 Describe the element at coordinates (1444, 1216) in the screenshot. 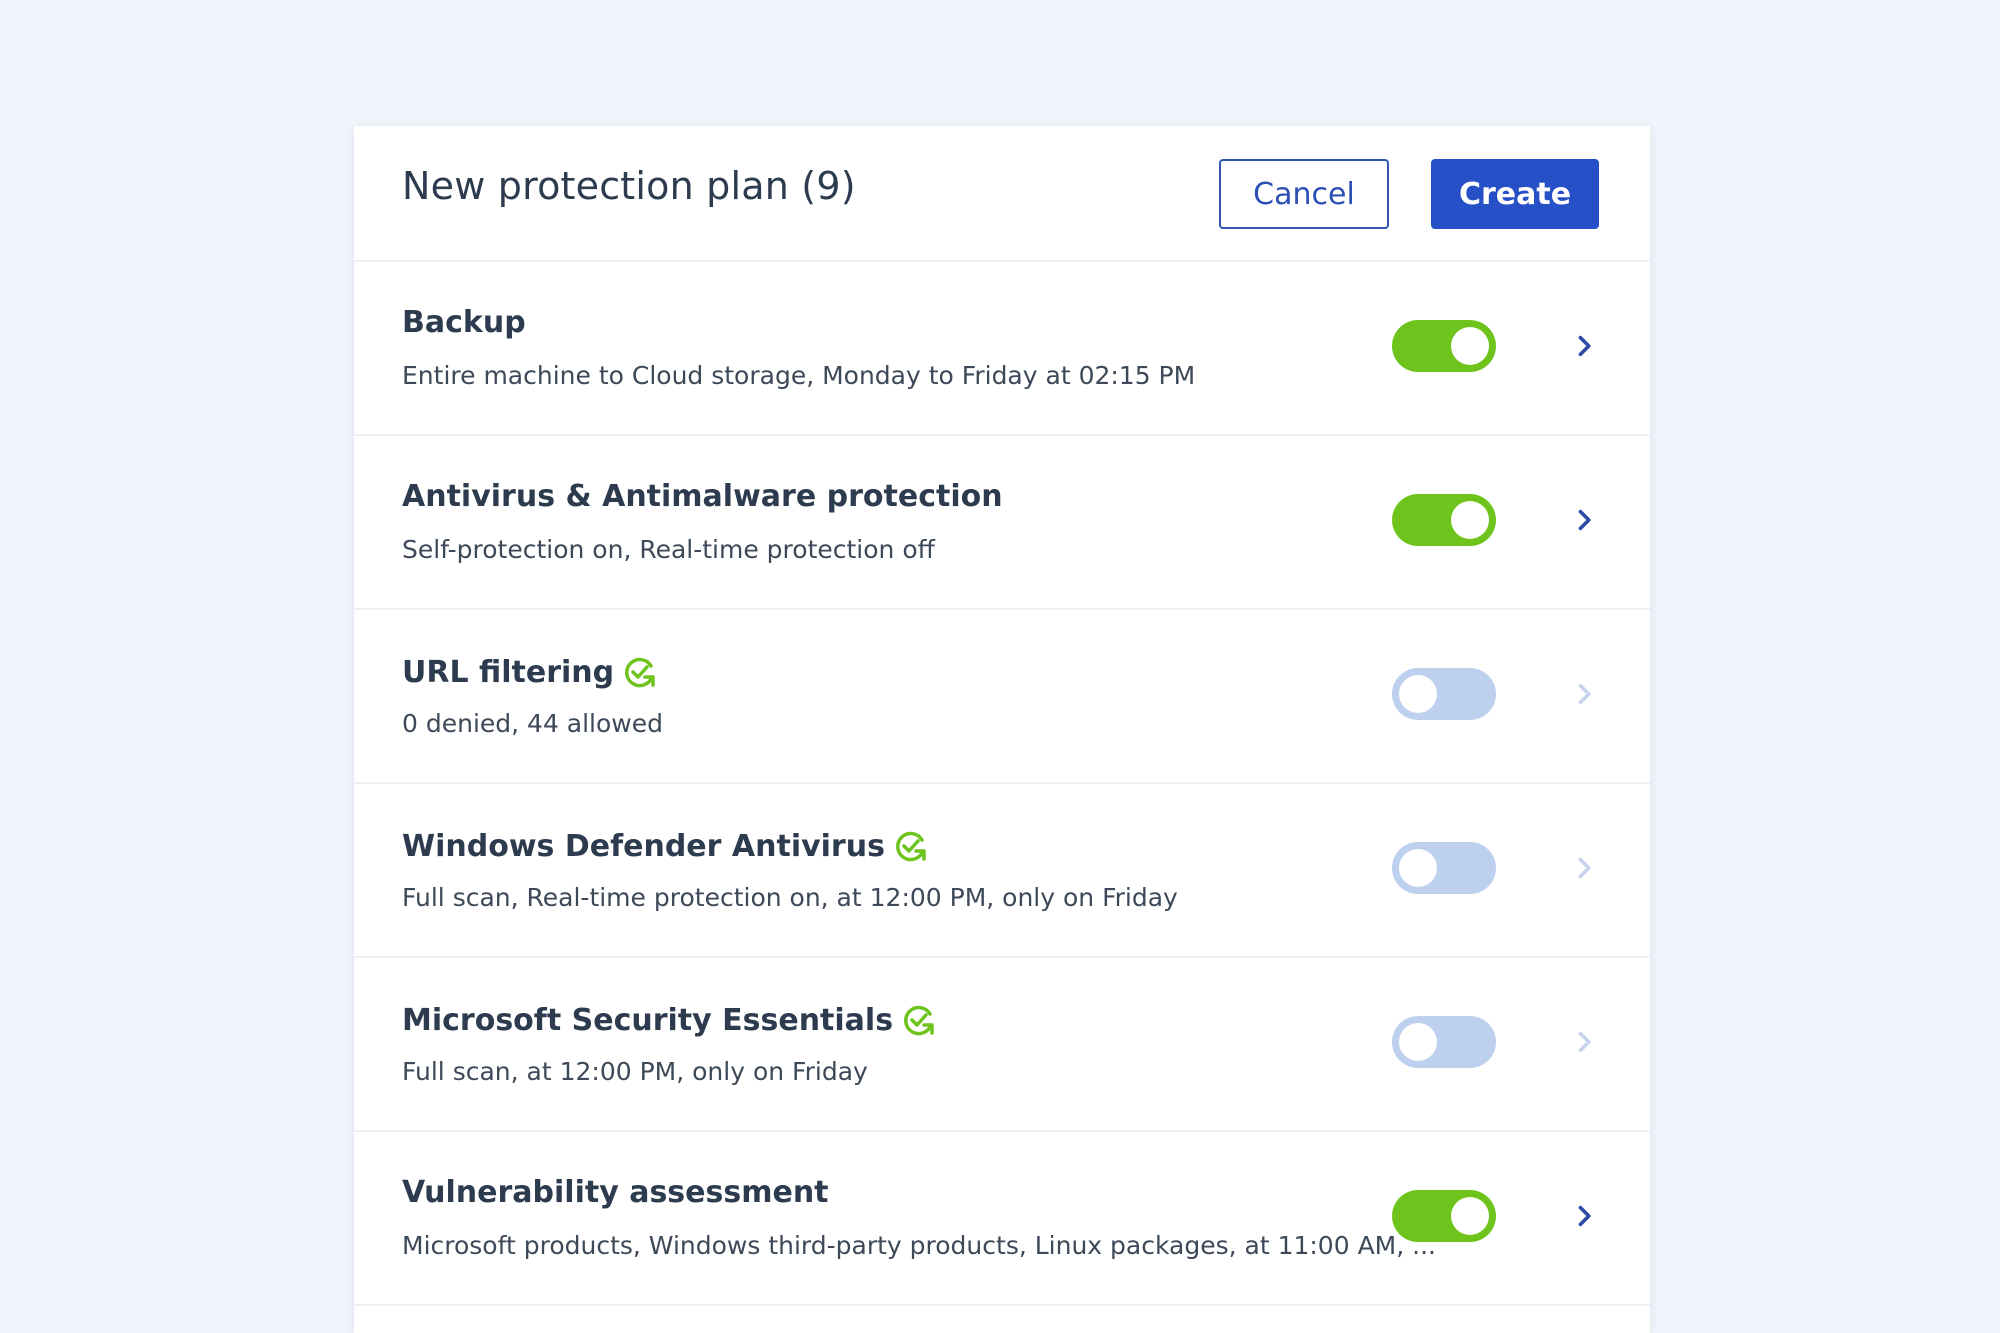

I see `toggle-vulnerability-assessment` at that location.